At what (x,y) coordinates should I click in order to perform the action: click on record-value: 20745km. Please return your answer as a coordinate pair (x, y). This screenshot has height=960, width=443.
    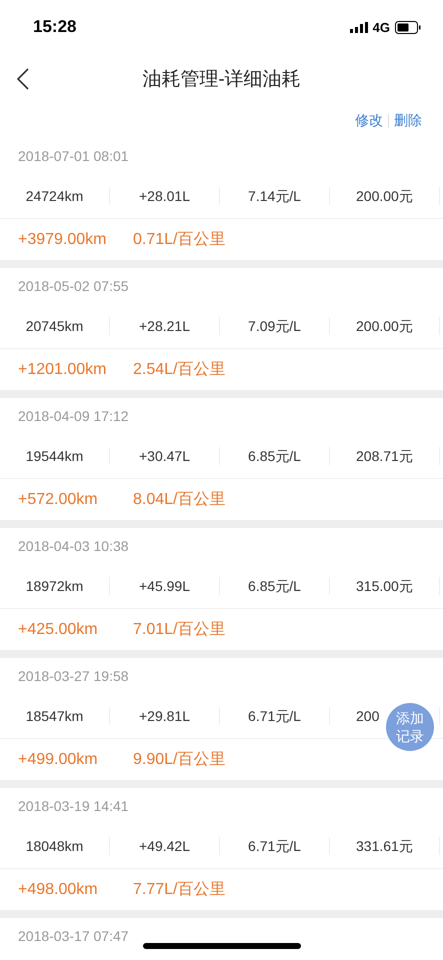
    Looking at the image, I should click on (55, 326).